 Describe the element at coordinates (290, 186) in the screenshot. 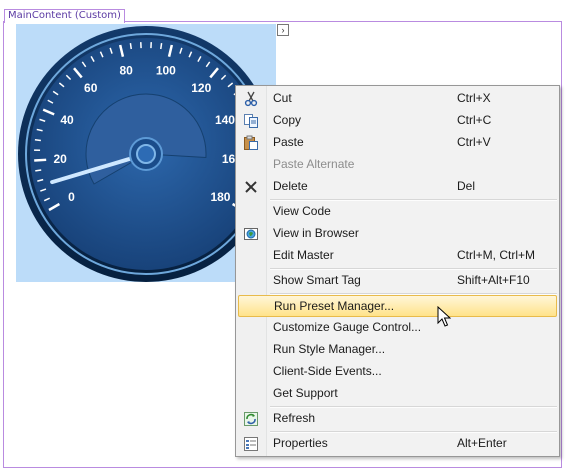

I see `menu-item-label: Delete` at that location.